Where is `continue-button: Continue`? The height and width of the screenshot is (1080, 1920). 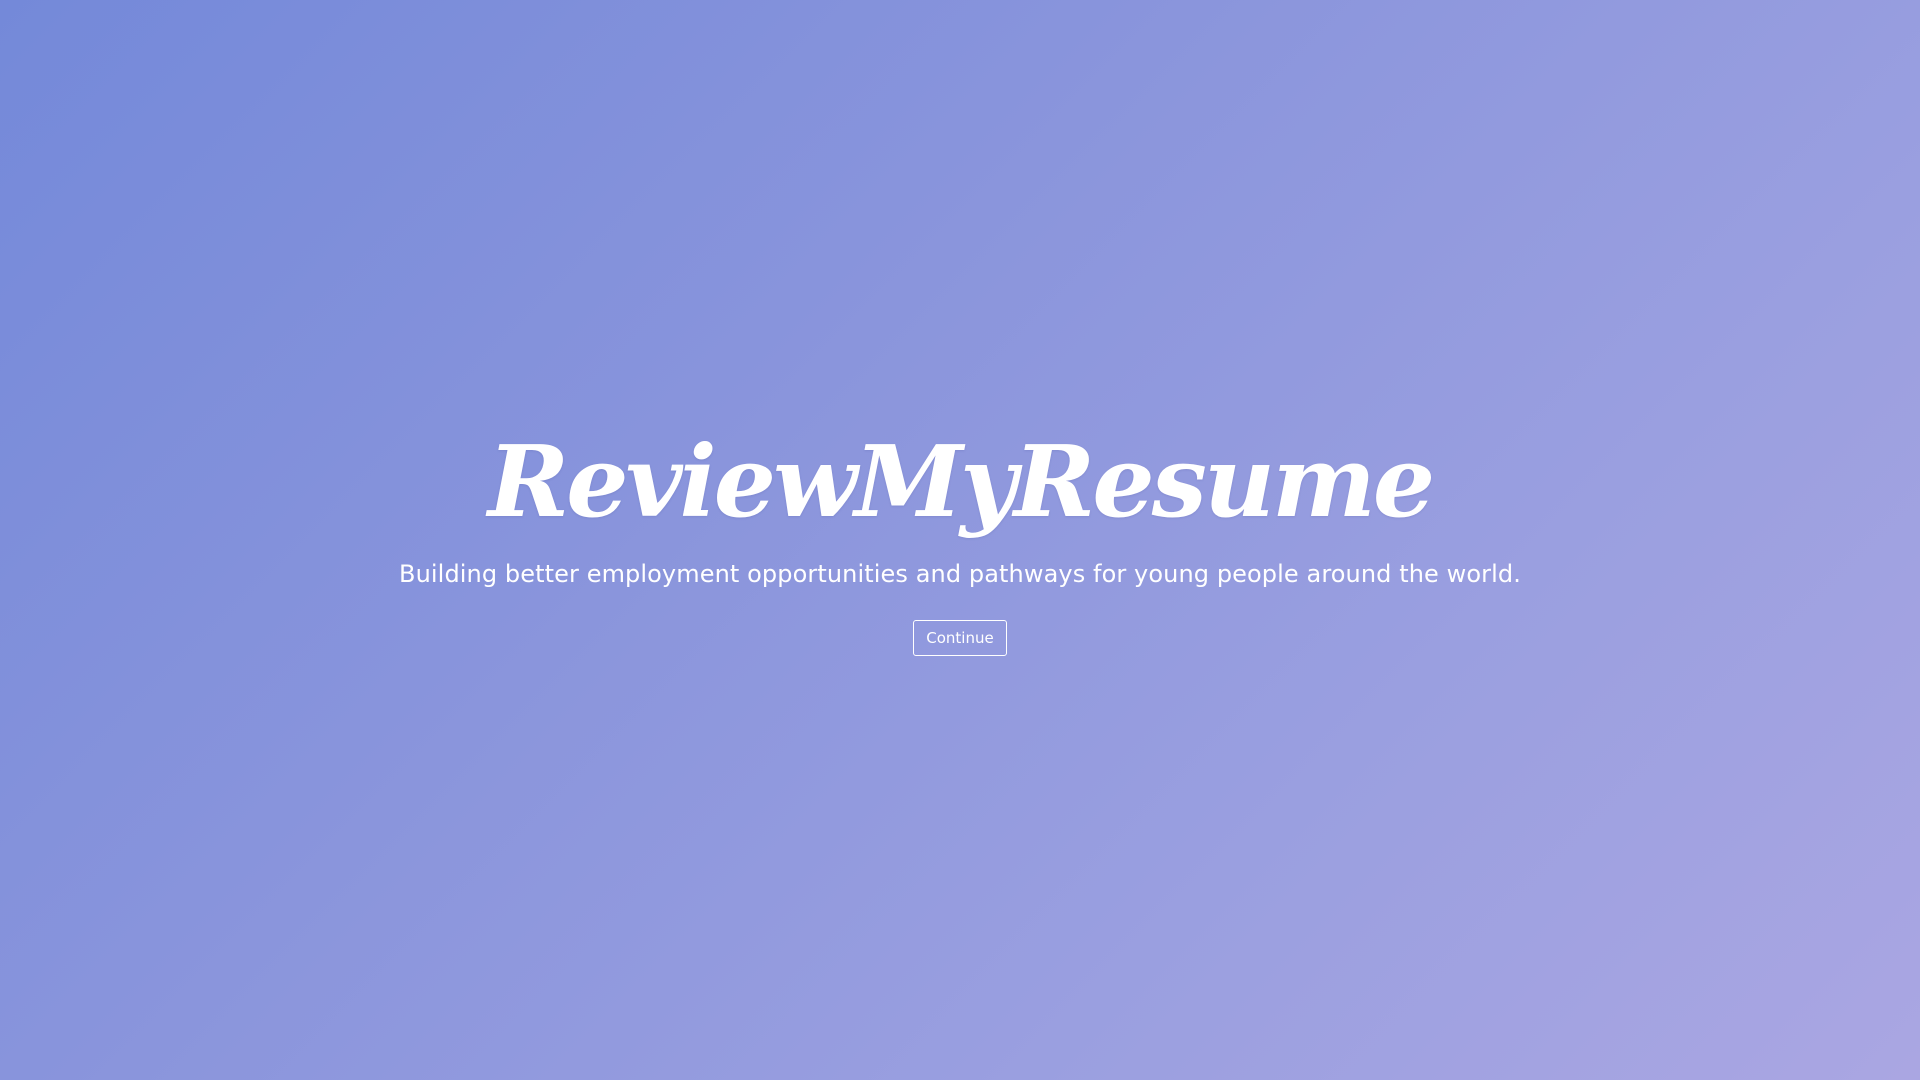 continue-button: Continue is located at coordinates (960, 638).